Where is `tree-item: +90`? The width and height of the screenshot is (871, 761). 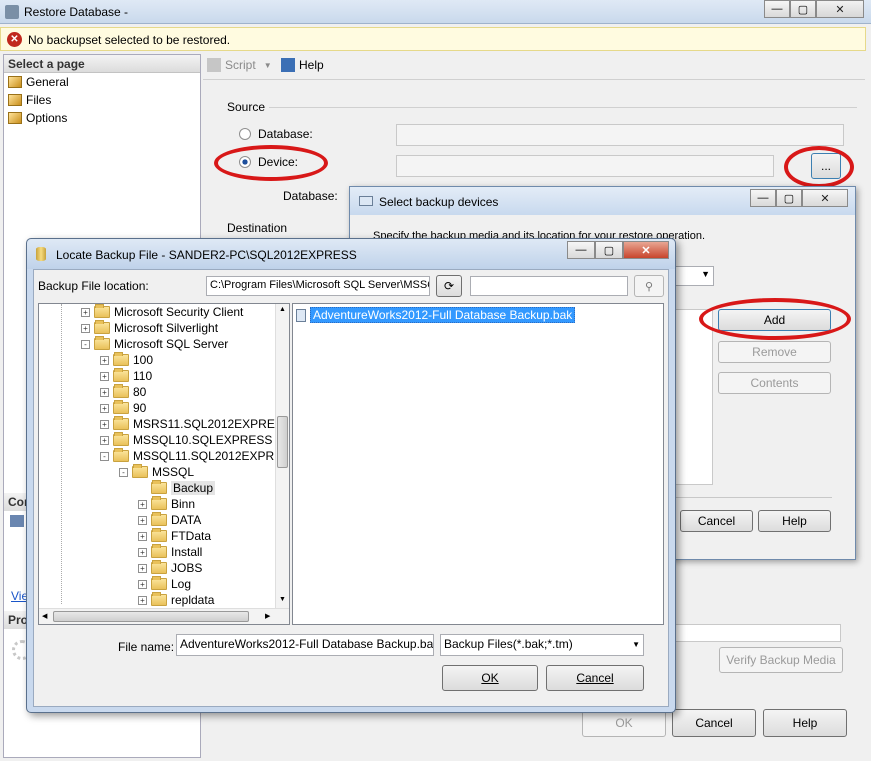
tree-item: +90 is located at coordinates (123, 408).